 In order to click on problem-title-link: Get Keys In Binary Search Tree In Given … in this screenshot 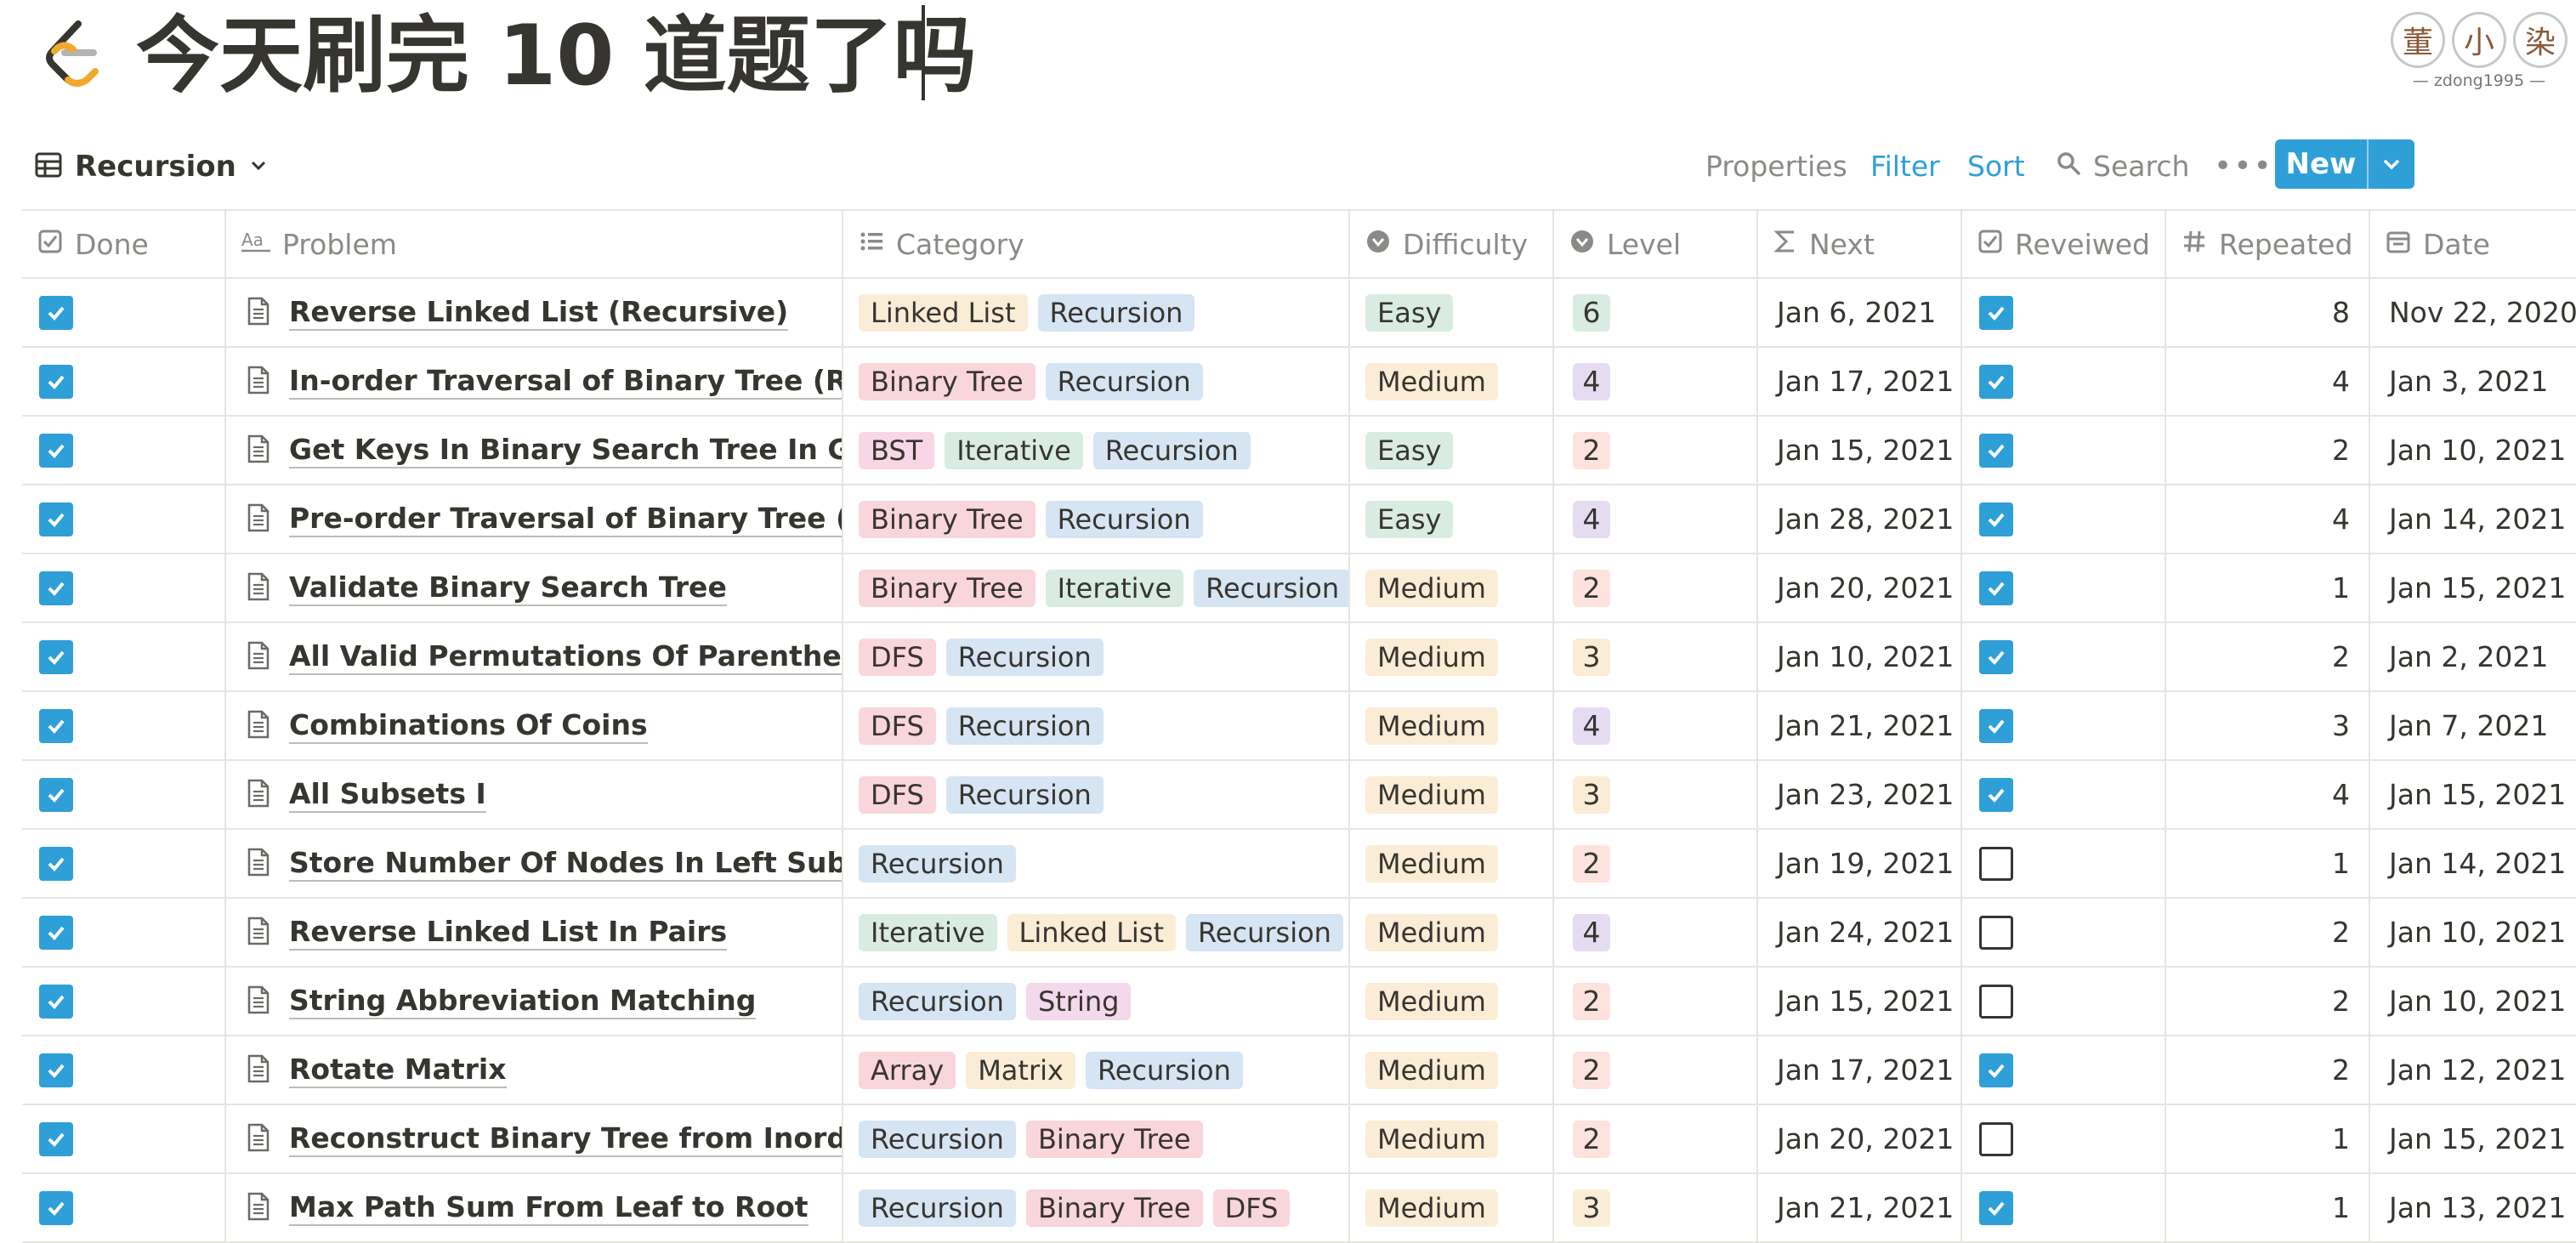, I will do `click(565, 450)`.